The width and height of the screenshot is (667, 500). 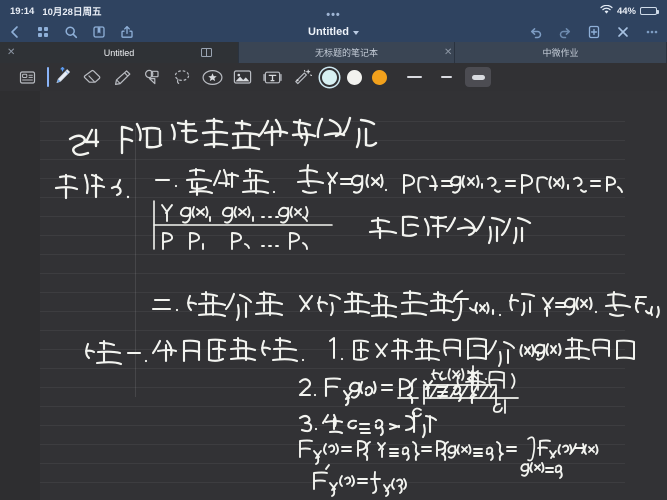 I want to click on lasso-icon, so click(x=182, y=77).